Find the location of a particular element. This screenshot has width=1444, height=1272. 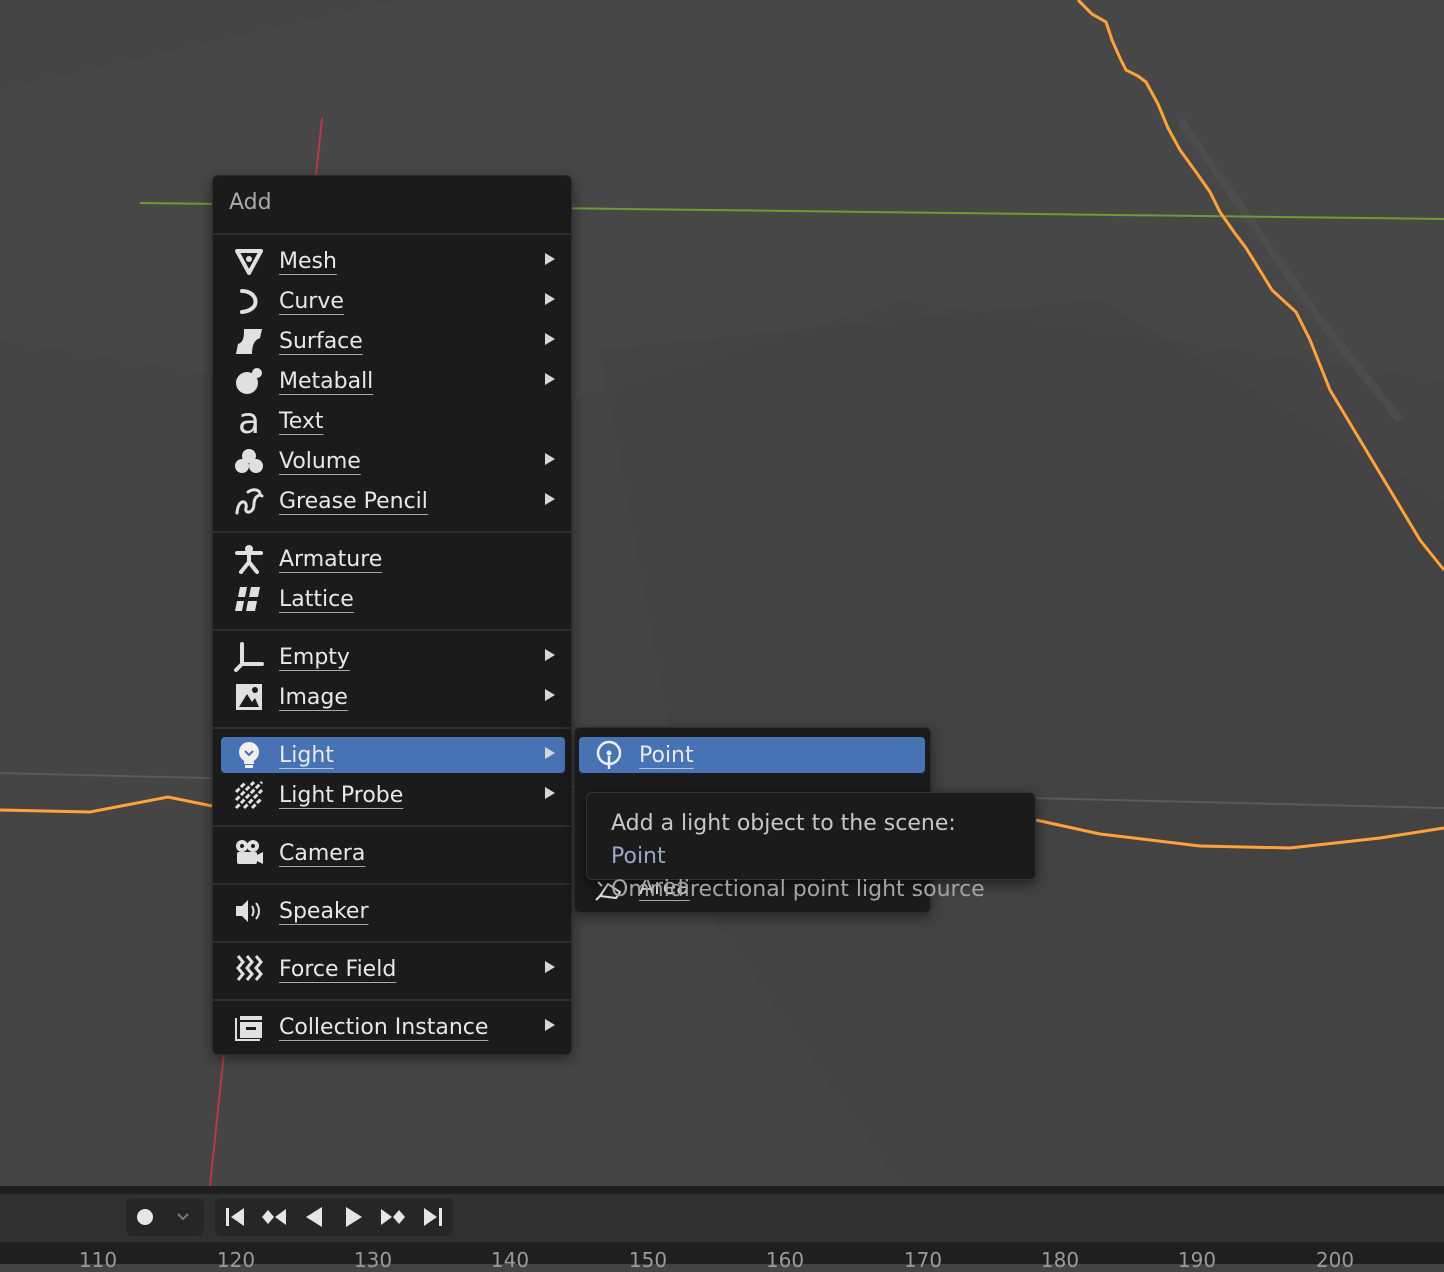

play-reverse-icon is located at coordinates (314, 1217).